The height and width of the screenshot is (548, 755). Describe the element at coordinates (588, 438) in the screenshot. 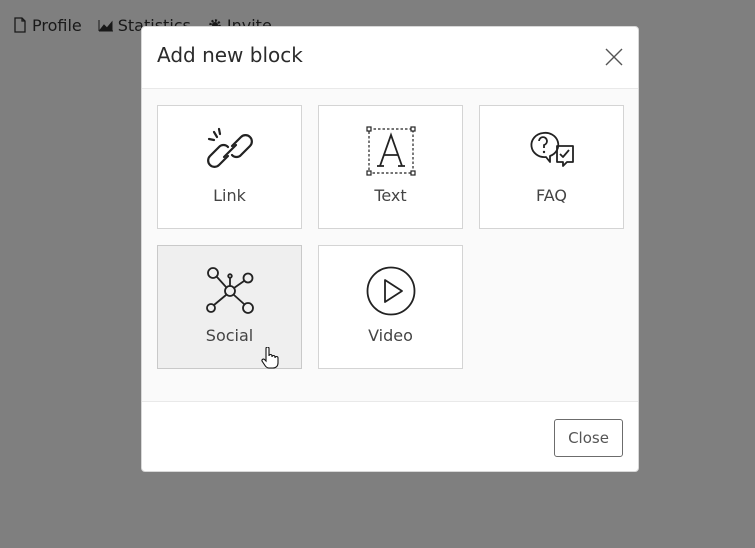

I see `close-button: Close` at that location.